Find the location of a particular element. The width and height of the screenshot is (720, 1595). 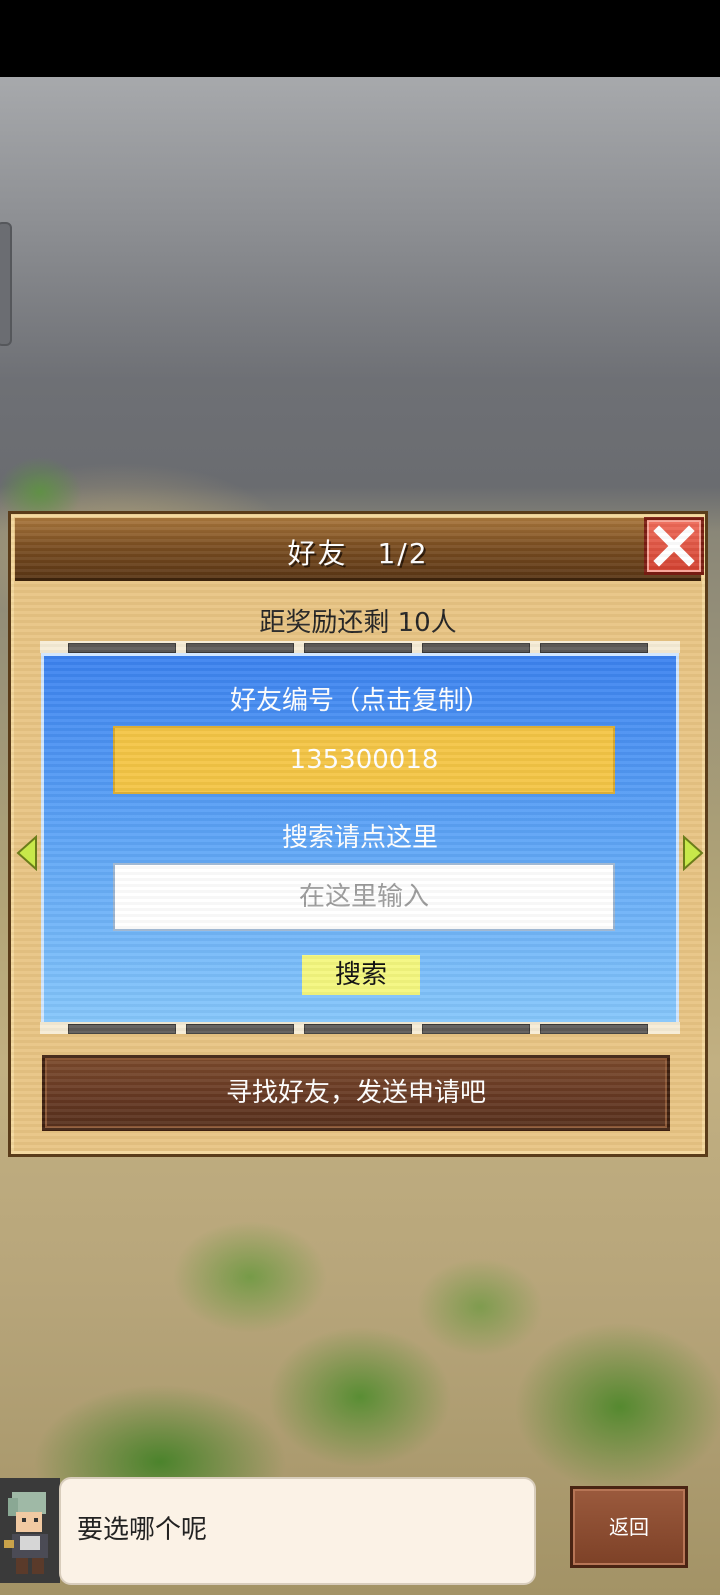

arrow-left-icon is located at coordinates (27, 853).